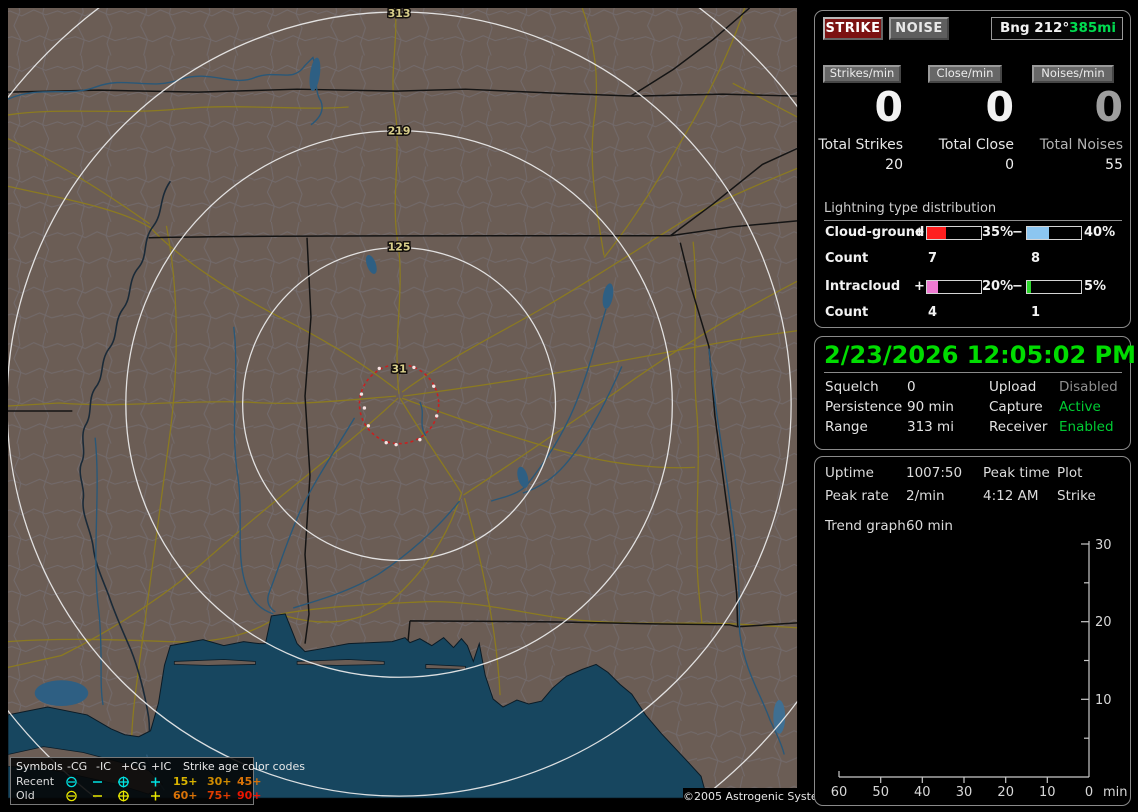  What do you see at coordinates (894, 165) in the screenshot?
I see `total-strikes-value: 20` at bounding box center [894, 165].